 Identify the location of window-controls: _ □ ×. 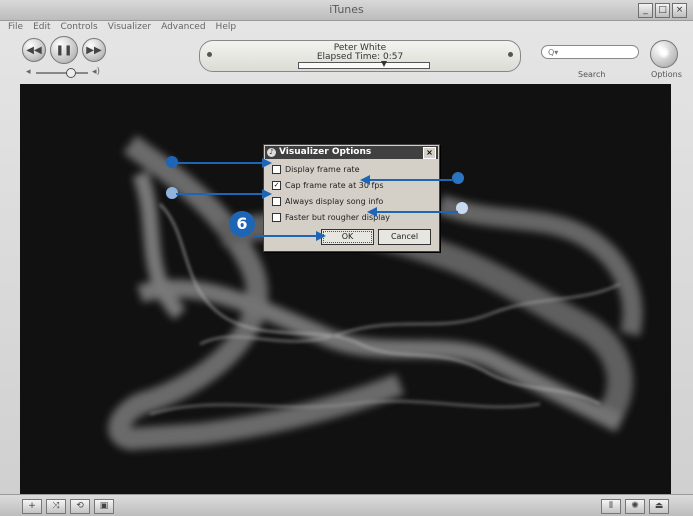
(662, 10).